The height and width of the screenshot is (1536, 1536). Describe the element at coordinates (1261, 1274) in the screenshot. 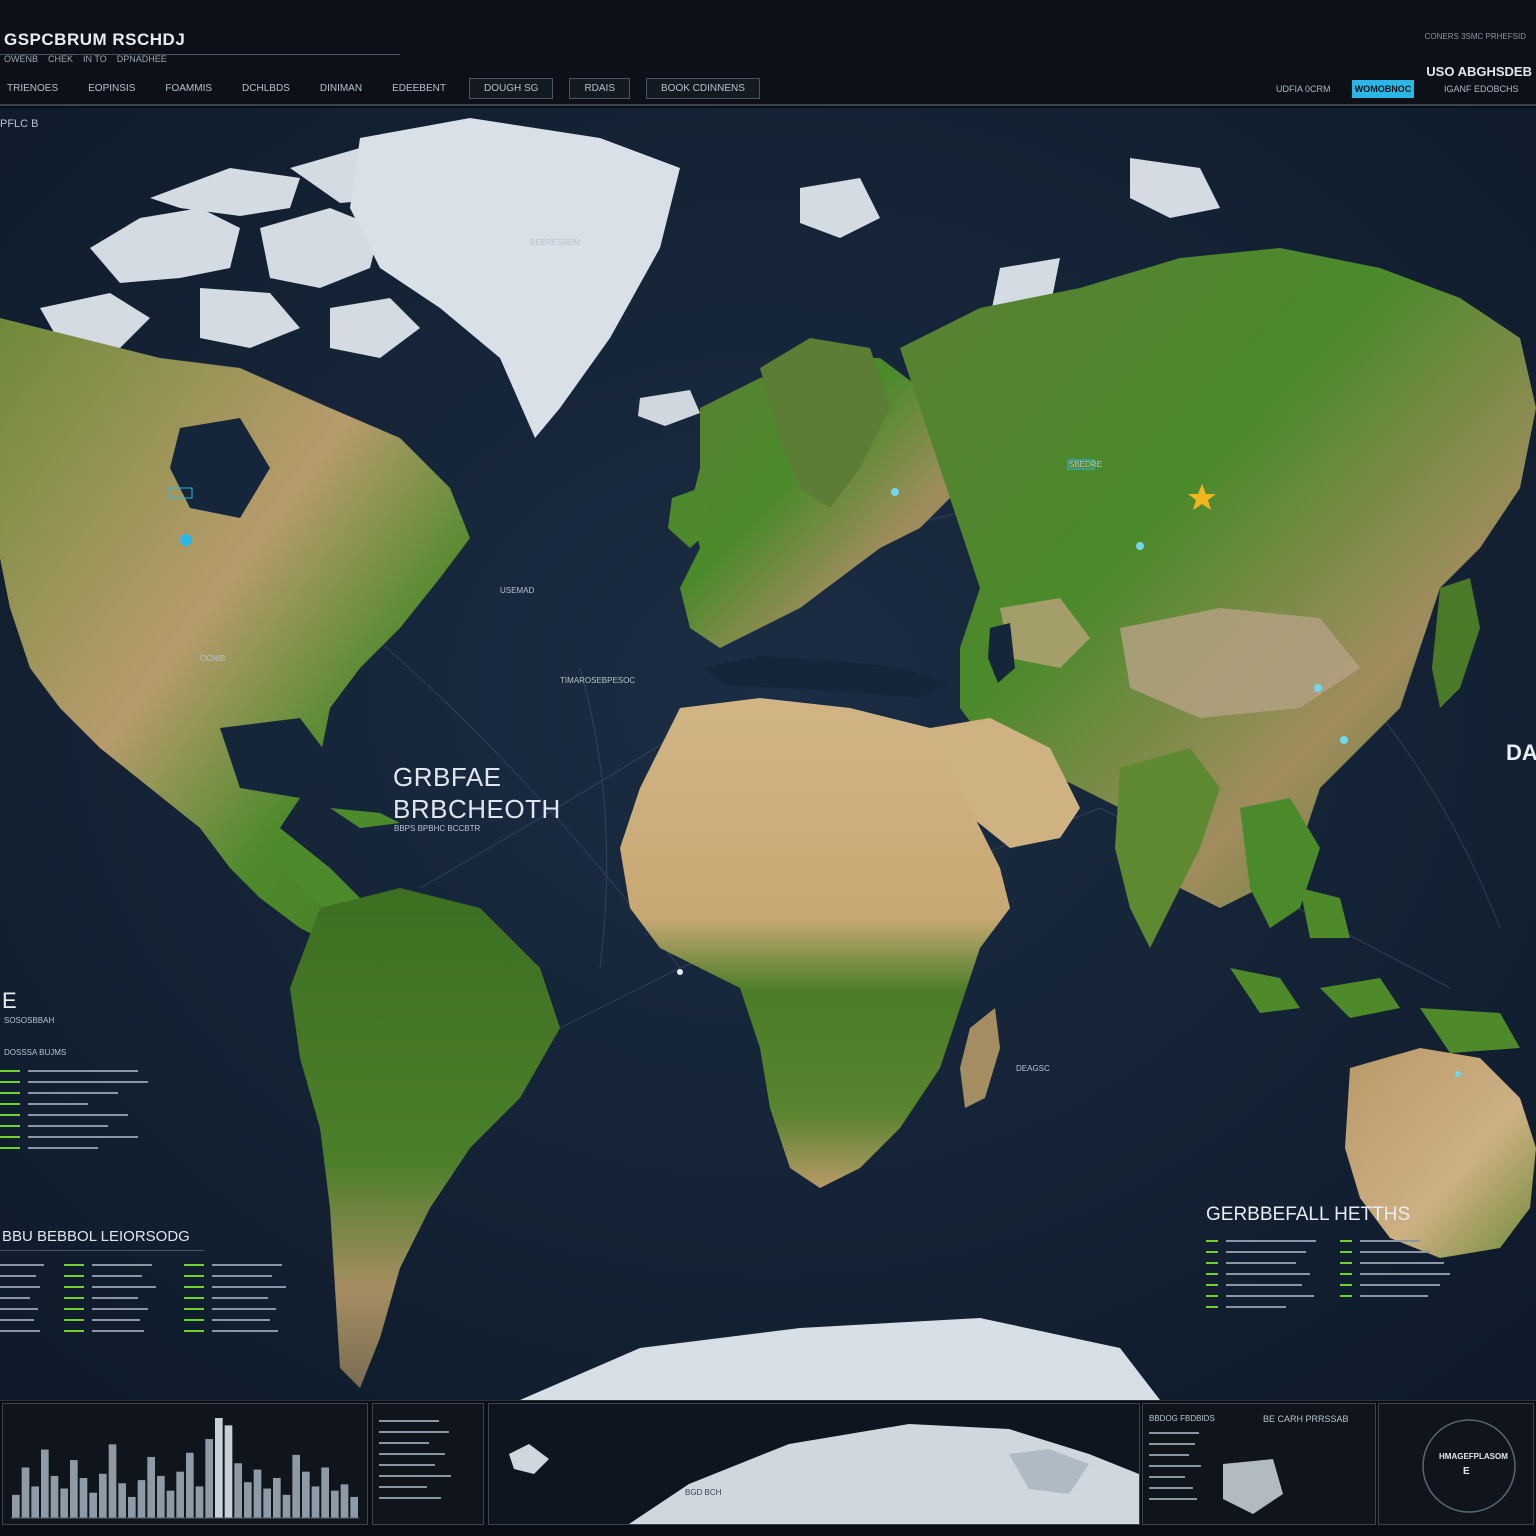

I see `right-legend-col1` at that location.